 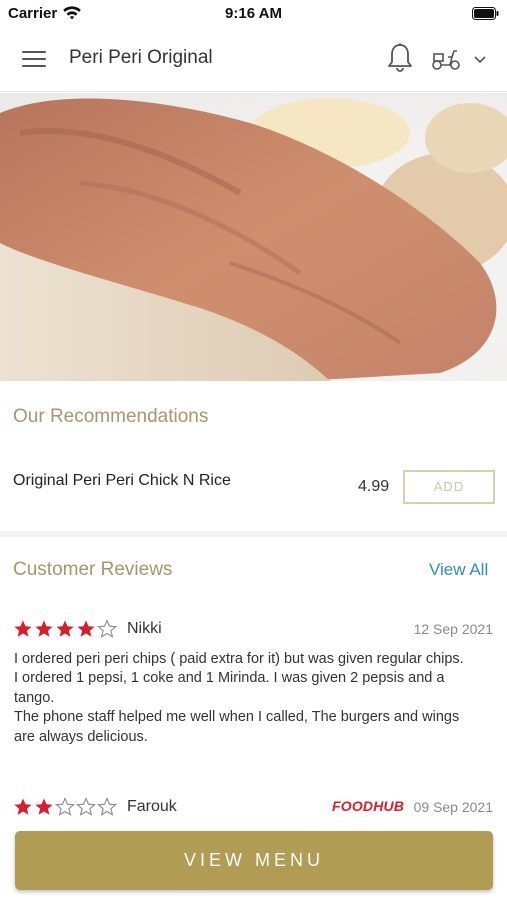 What do you see at coordinates (144, 628) in the screenshot?
I see `reviewer-name: Nikki` at bounding box center [144, 628].